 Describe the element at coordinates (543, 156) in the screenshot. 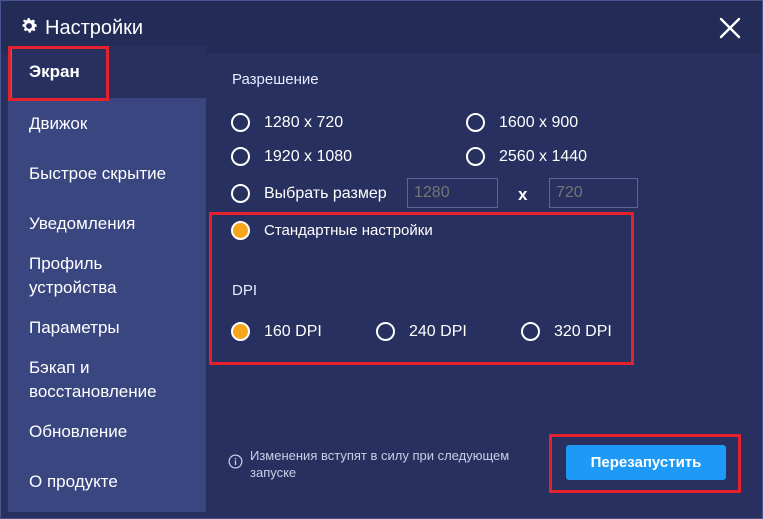

I see `radio-label: 2560 x 1440` at that location.